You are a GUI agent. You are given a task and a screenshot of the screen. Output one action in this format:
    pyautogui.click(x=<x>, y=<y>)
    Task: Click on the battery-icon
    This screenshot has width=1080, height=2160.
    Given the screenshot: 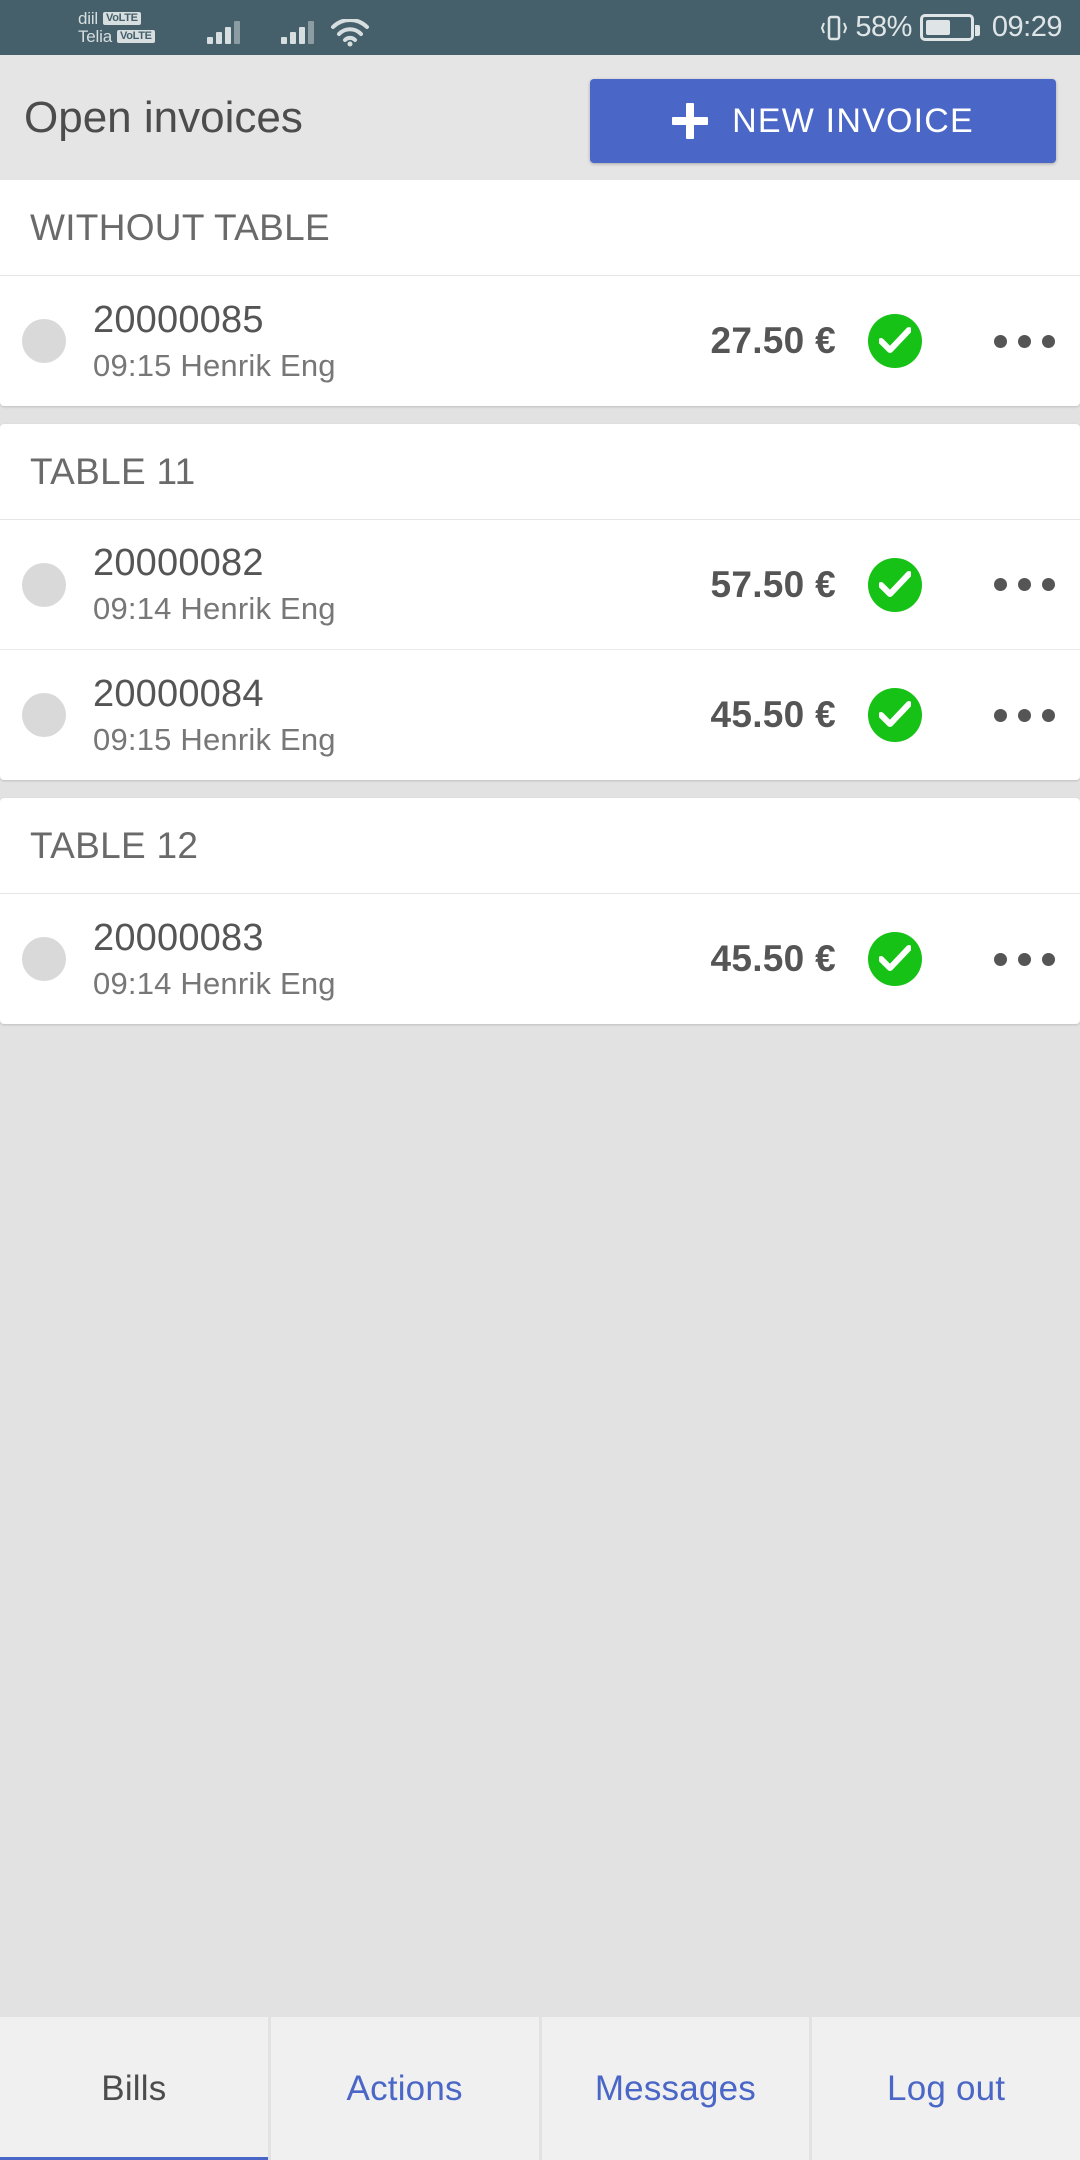 What is the action you would take?
    pyautogui.click(x=949, y=27)
    